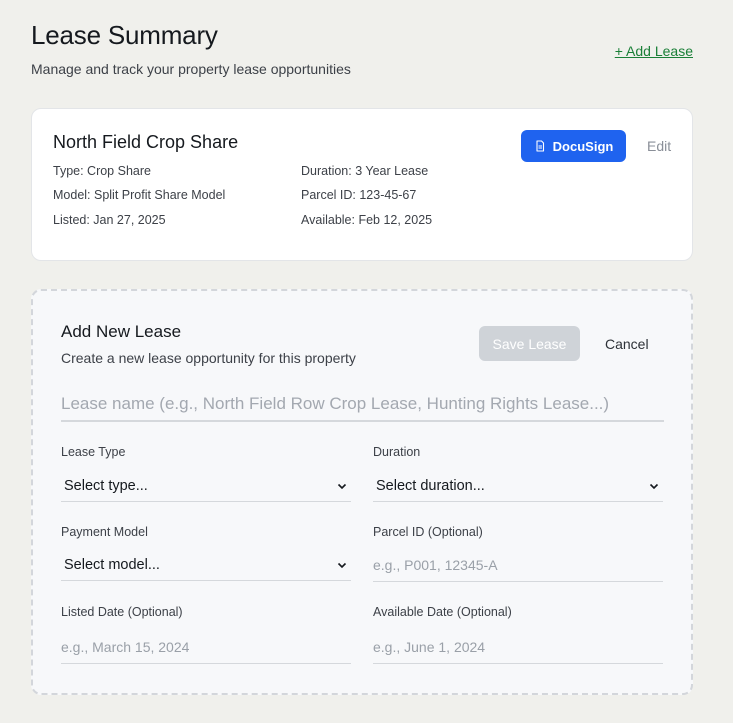 The width and height of the screenshot is (733, 723). What do you see at coordinates (540, 146) in the screenshot?
I see `document-icon` at bounding box center [540, 146].